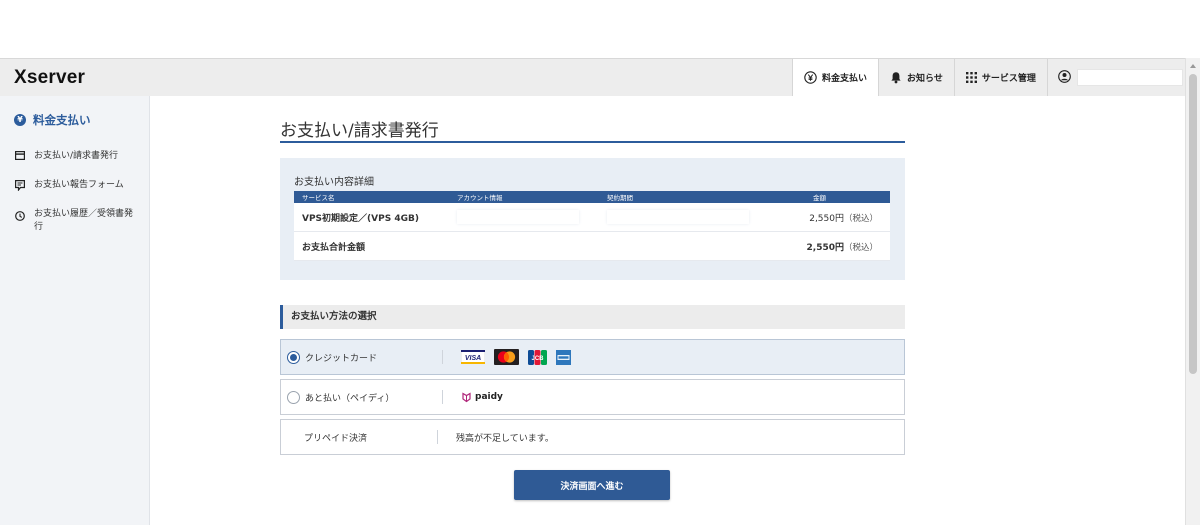 Image resolution: width=1200 pixels, height=525 pixels. I want to click on table-row: VPS初期設定／(VPS 4GB) 2,550円（税込）, so click(592, 217).